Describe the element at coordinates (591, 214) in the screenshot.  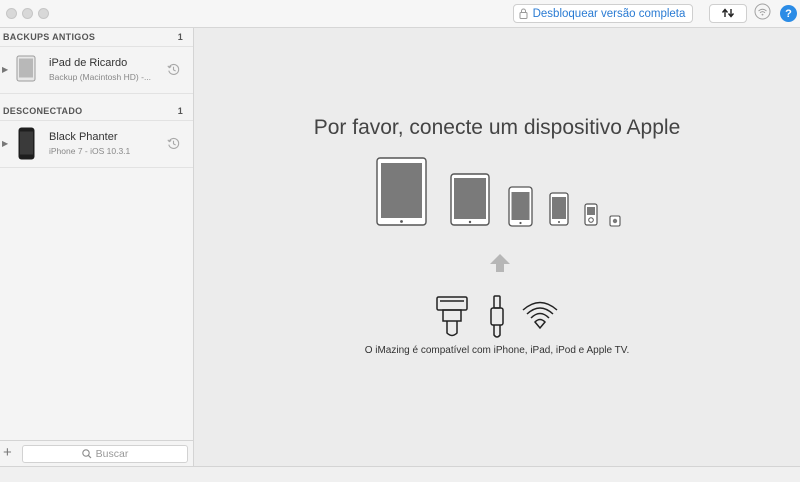
I see `ipod-nano-icon` at that location.